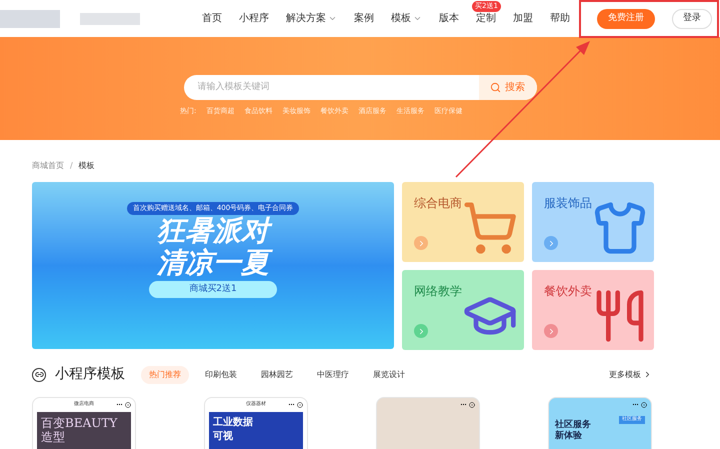 Image resolution: width=720 pixels, height=449 pixels. What do you see at coordinates (311, 18) in the screenshot?
I see `nav-link: 解决方案` at bounding box center [311, 18].